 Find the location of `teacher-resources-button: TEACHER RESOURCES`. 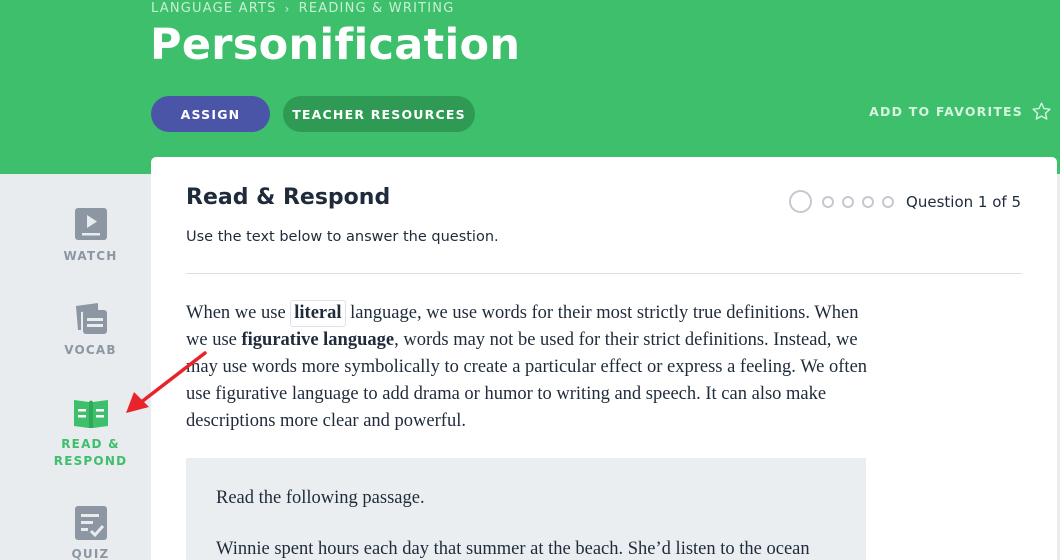

teacher-resources-button: TEACHER RESOURCES is located at coordinates (379, 114).